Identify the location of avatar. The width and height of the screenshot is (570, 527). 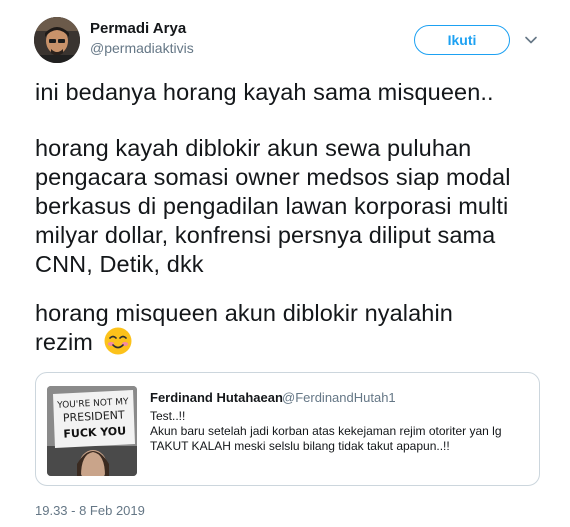
(57, 40).